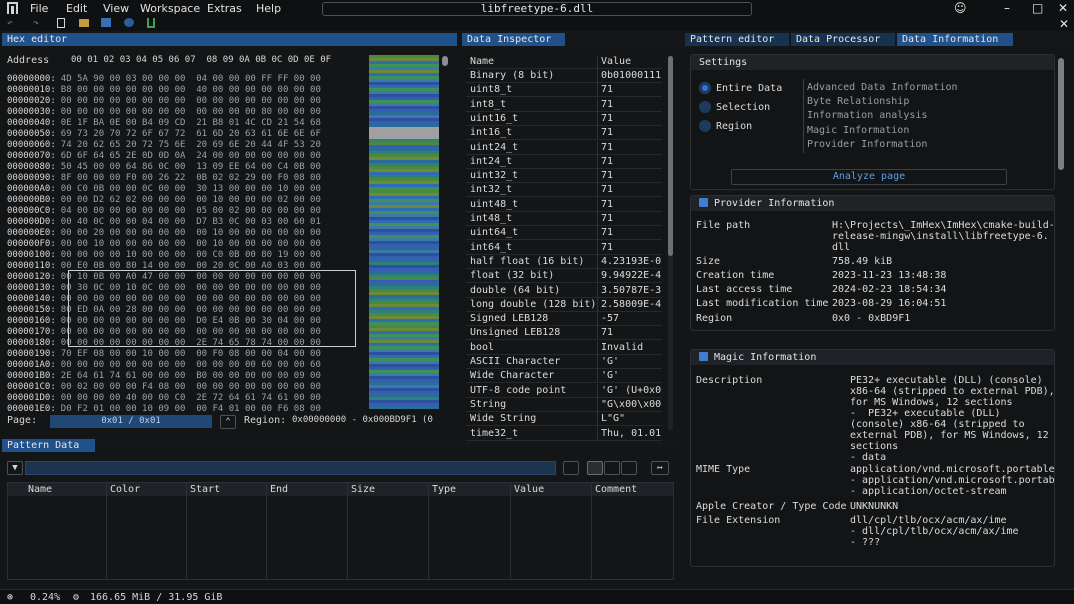 Image resolution: width=1074 pixels, height=604 pixels. What do you see at coordinates (564, 147) in the screenshot?
I see `inspector-row: uint24_t 71` at bounding box center [564, 147].